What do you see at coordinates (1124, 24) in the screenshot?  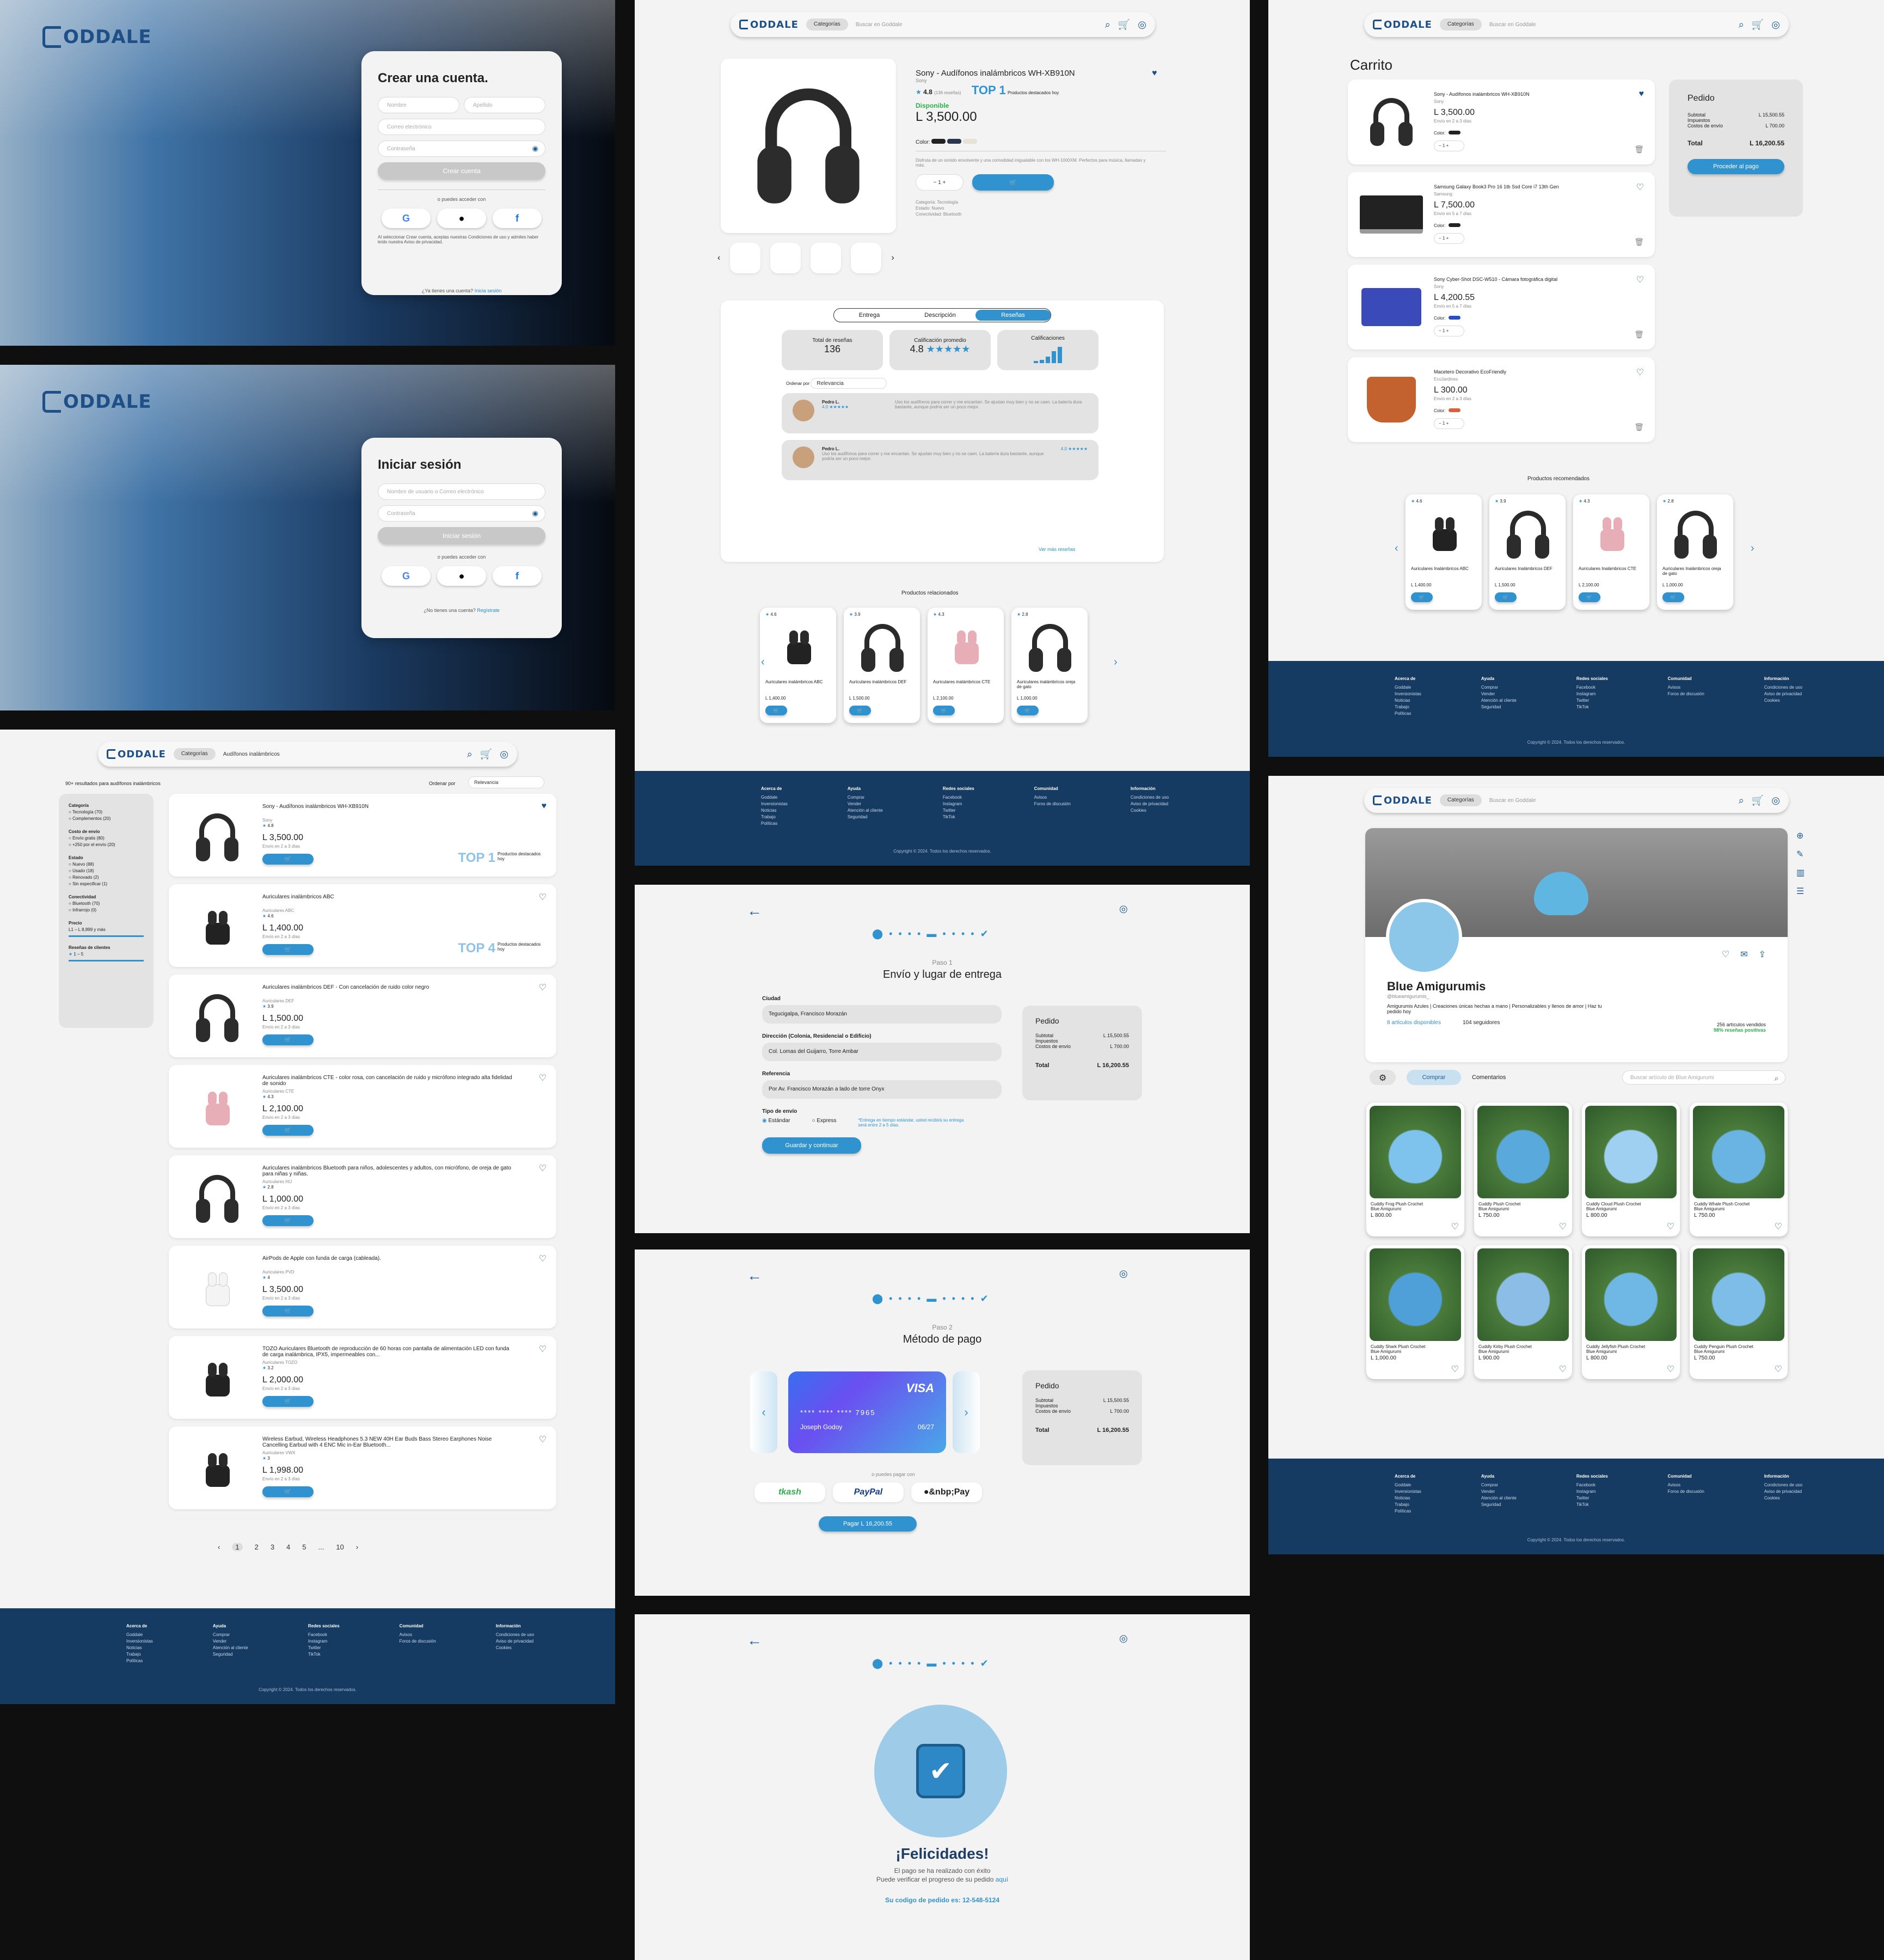 I see `cart-icon: 🛒` at bounding box center [1124, 24].